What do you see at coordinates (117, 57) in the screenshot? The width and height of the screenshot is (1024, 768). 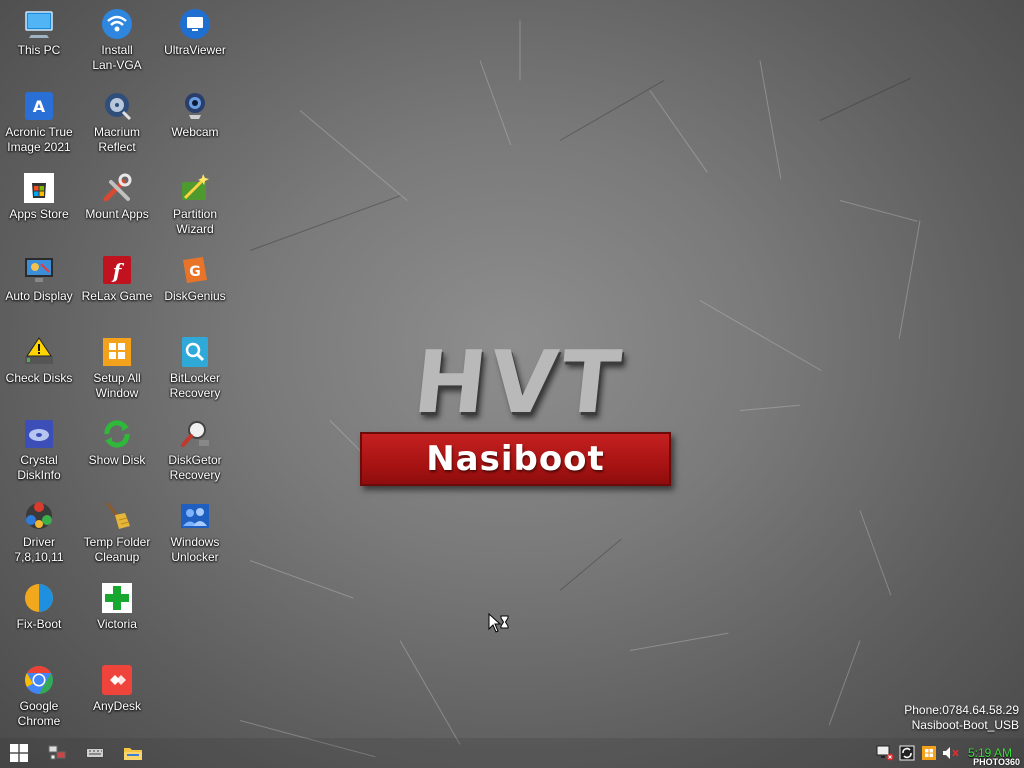 I see `desktop-icon-label: Install Lan-VGA` at bounding box center [117, 57].